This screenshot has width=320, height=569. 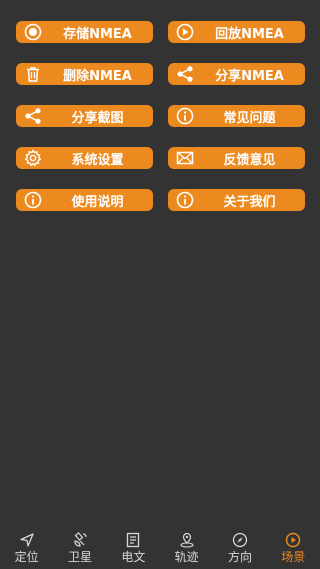 I want to click on feedback-button: 反馈意见, so click(x=236, y=158).